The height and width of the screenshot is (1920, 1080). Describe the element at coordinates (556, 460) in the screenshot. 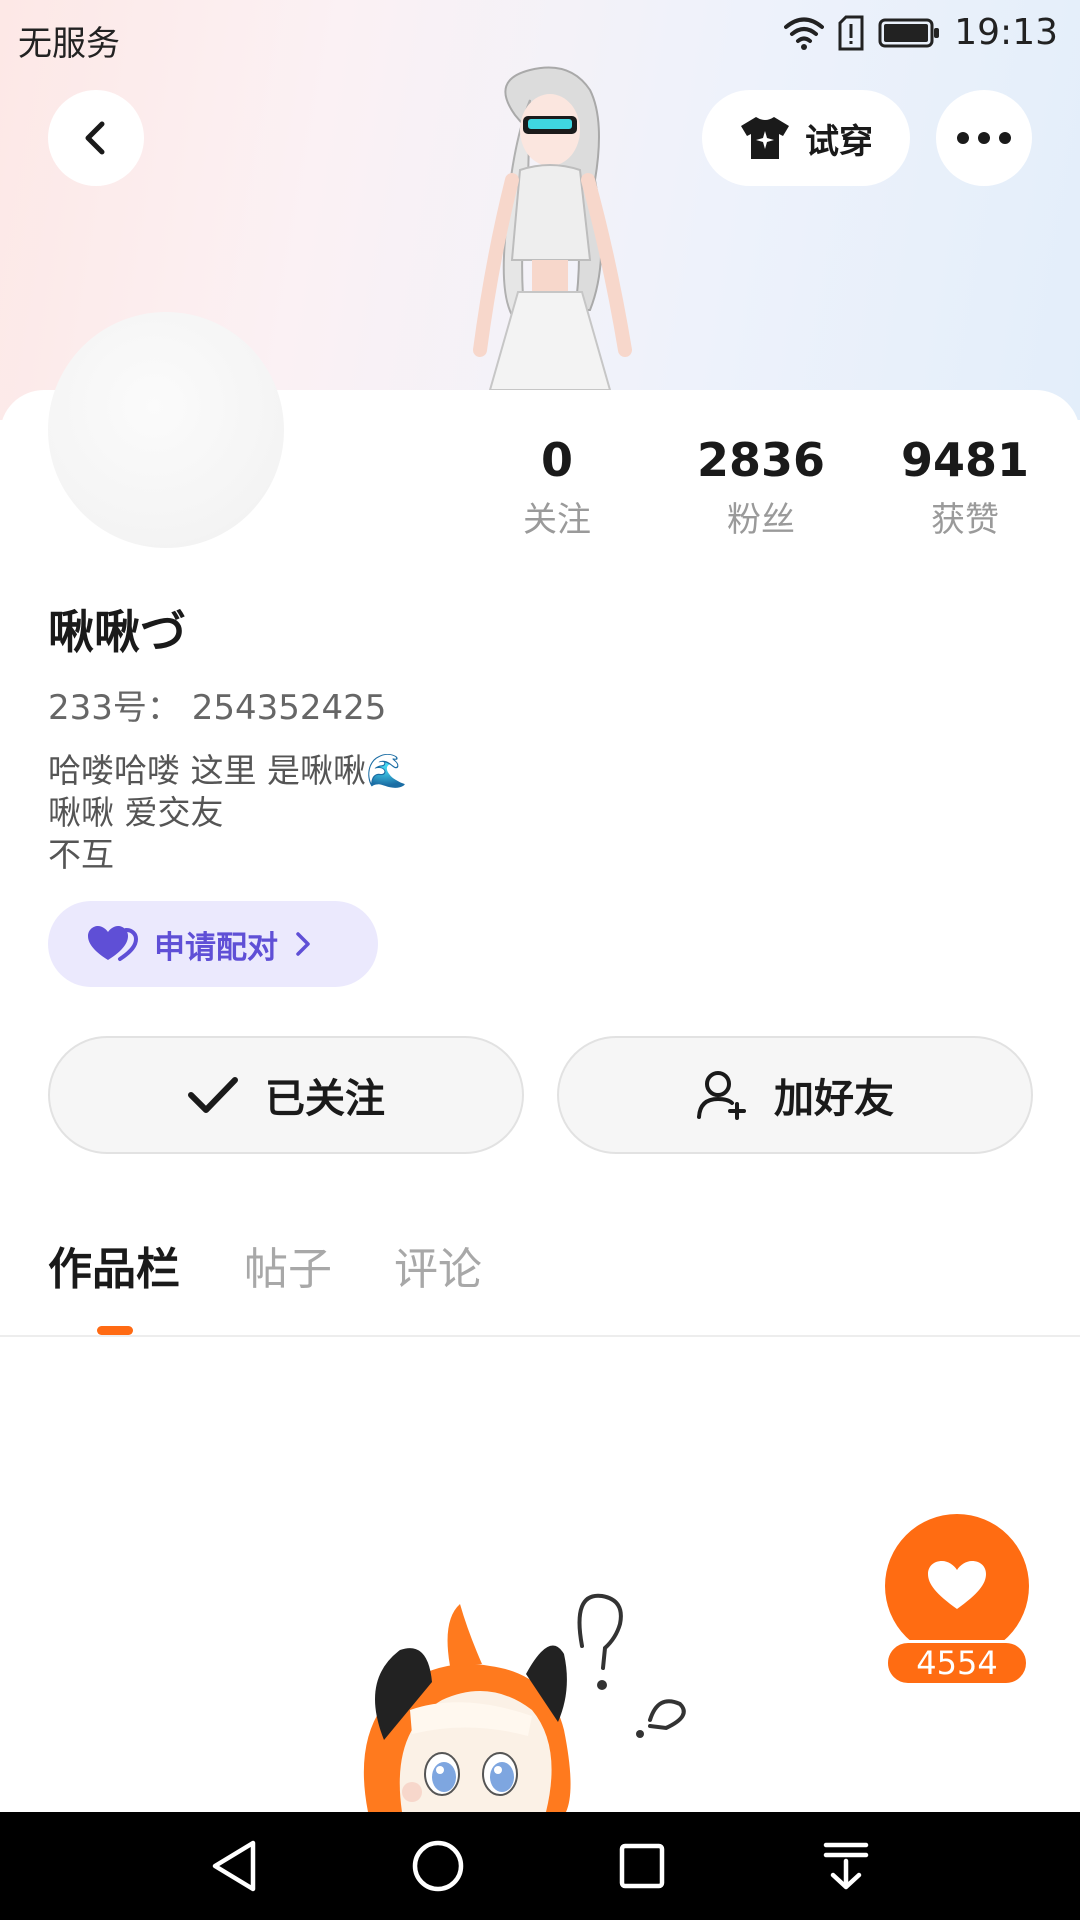

I see `stat-value: 0` at that location.